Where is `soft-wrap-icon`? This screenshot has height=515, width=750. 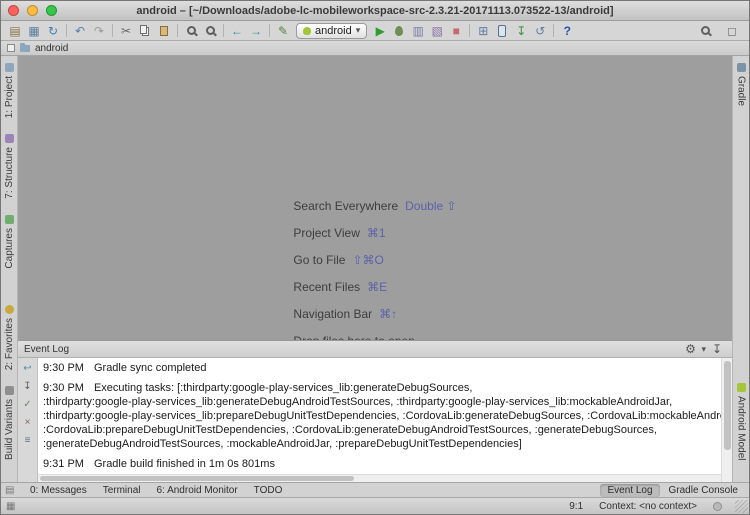 soft-wrap-icon is located at coordinates (28, 369).